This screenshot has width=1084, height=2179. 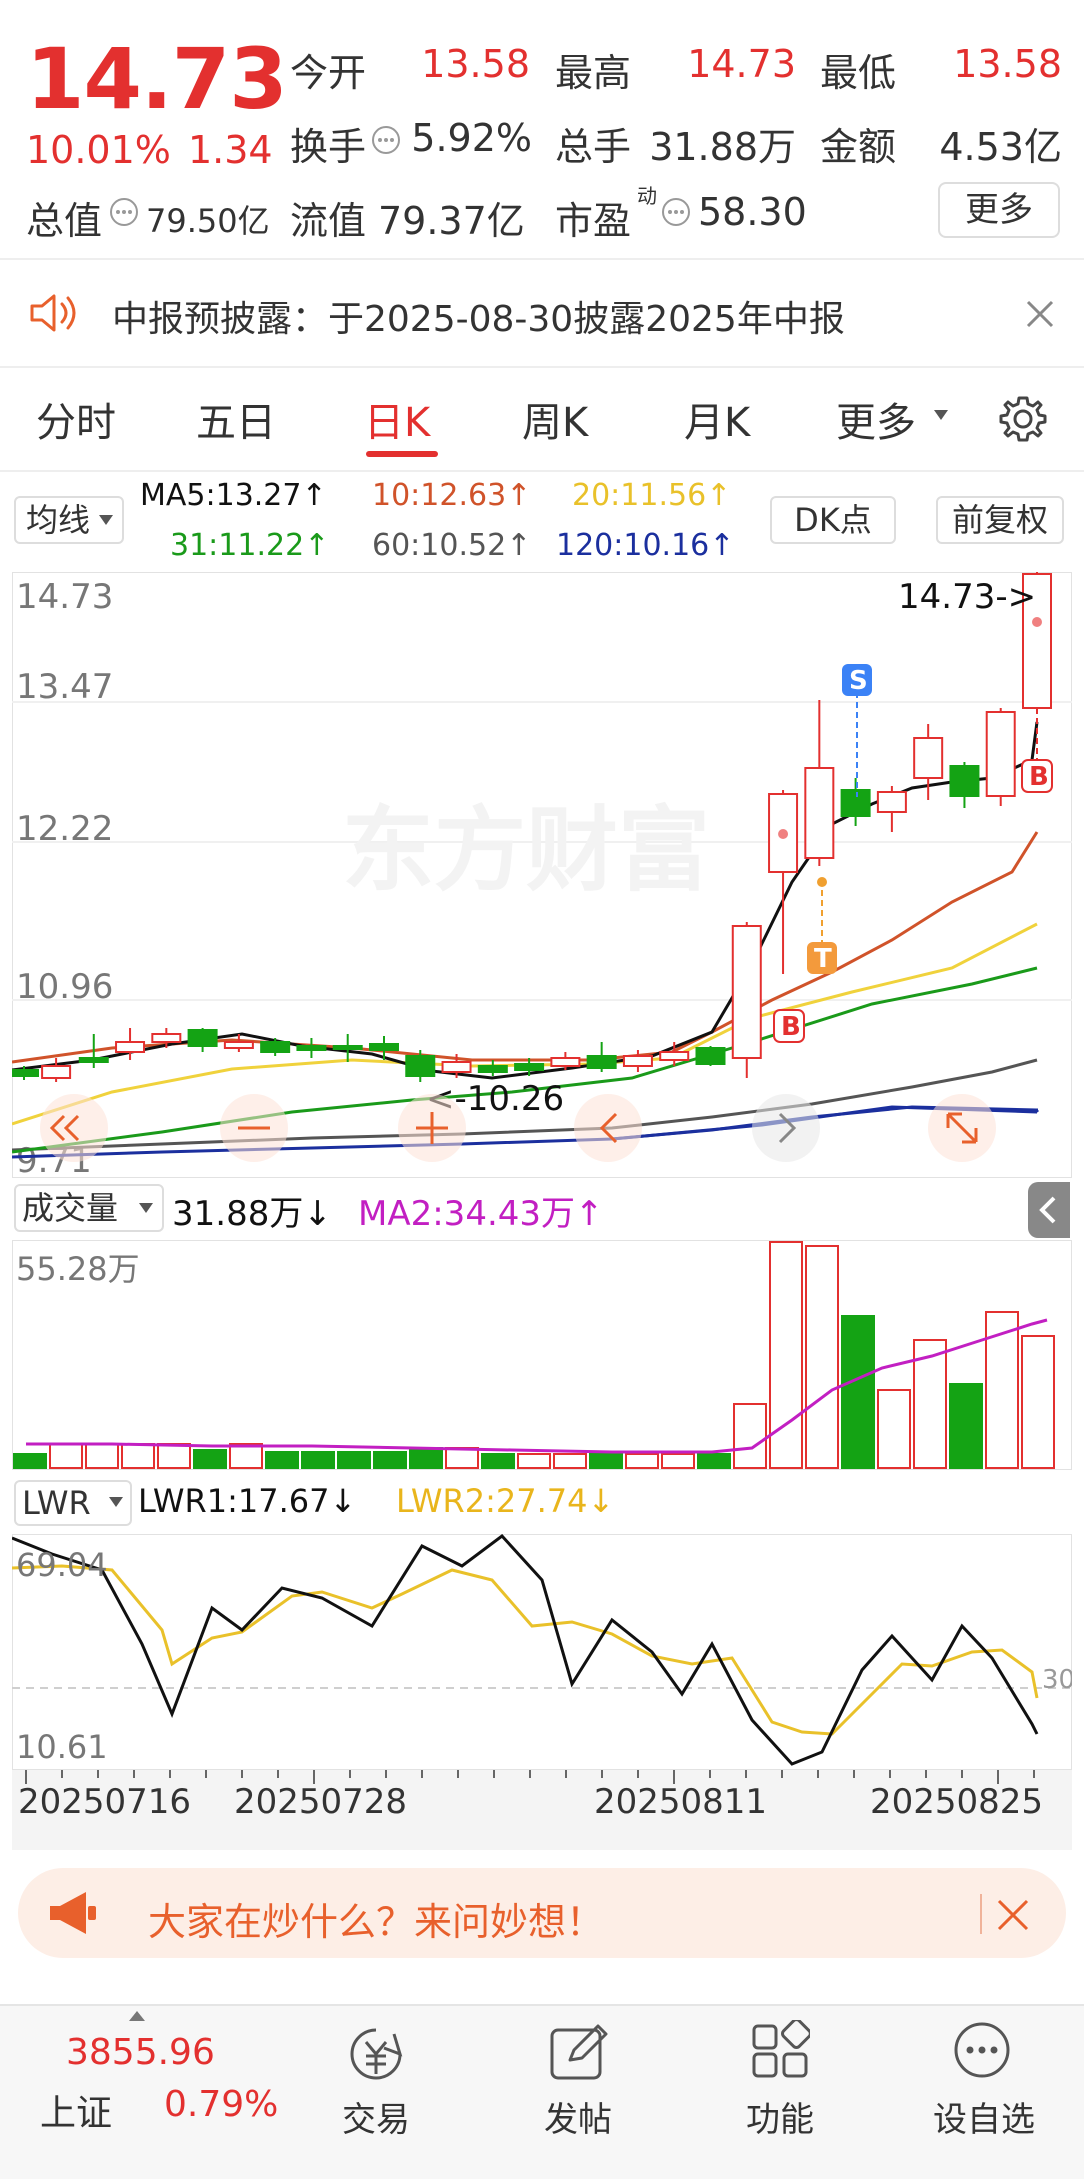 What do you see at coordinates (876, 419) in the screenshot?
I see `tab-more: 更多` at bounding box center [876, 419].